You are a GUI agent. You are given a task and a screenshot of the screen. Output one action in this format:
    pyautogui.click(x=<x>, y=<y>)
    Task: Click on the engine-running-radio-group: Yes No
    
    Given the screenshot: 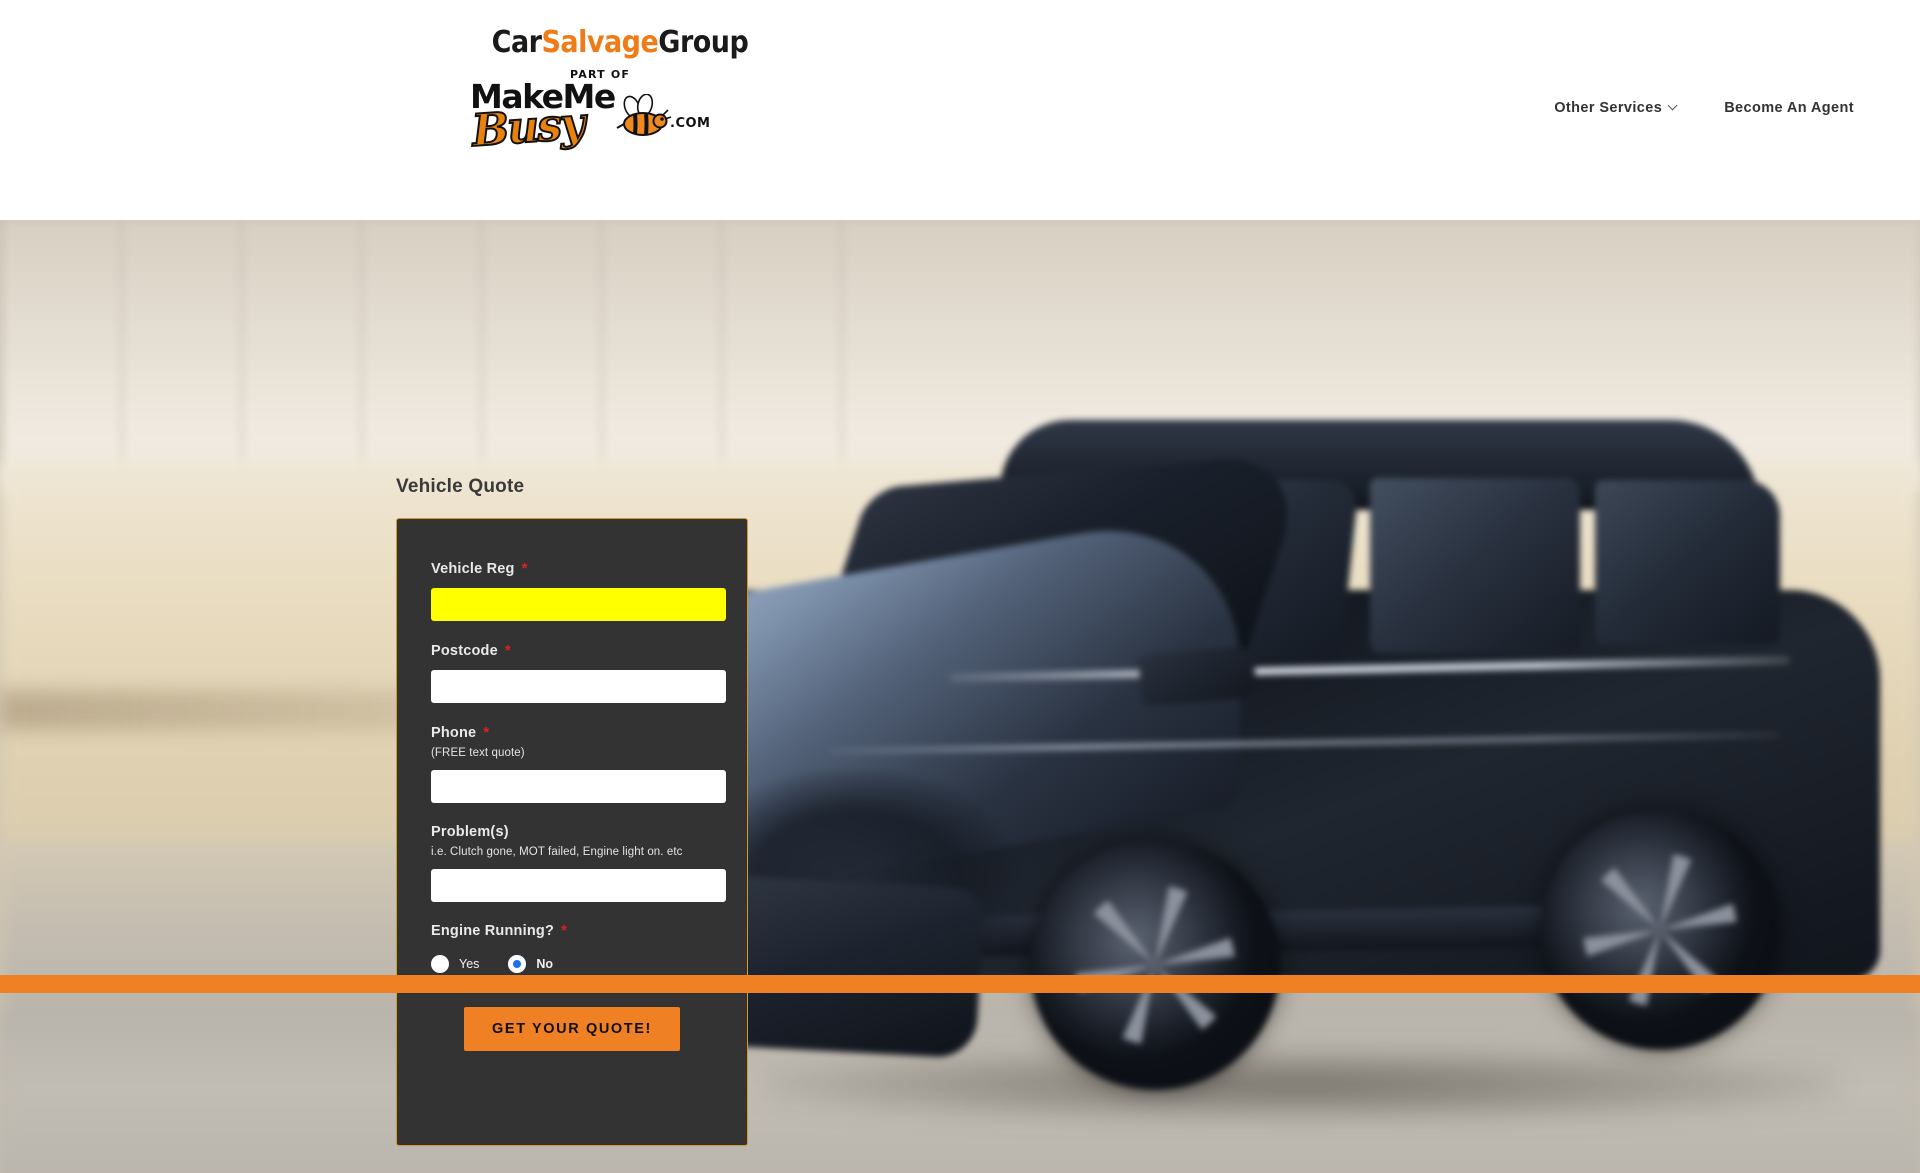 What is the action you would take?
    pyautogui.click(x=572, y=964)
    